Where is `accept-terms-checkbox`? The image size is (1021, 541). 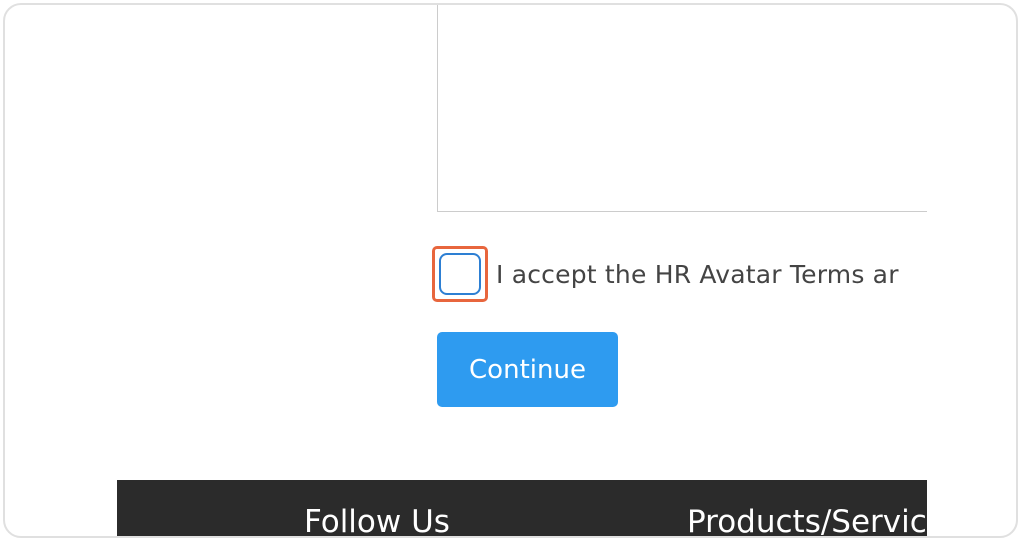
accept-terms-checkbox is located at coordinates (460, 274).